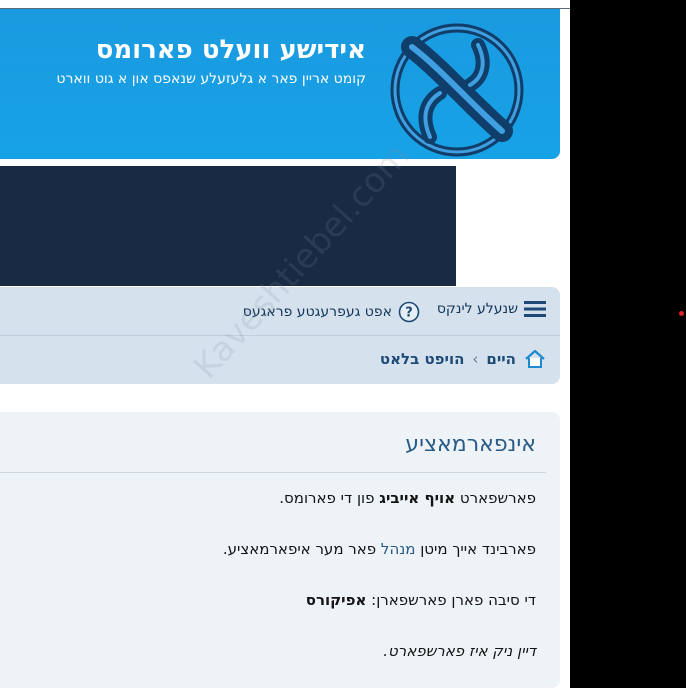 The image size is (686, 688). I want to click on quick-links-label: שנעלע לינקס, so click(477, 309).